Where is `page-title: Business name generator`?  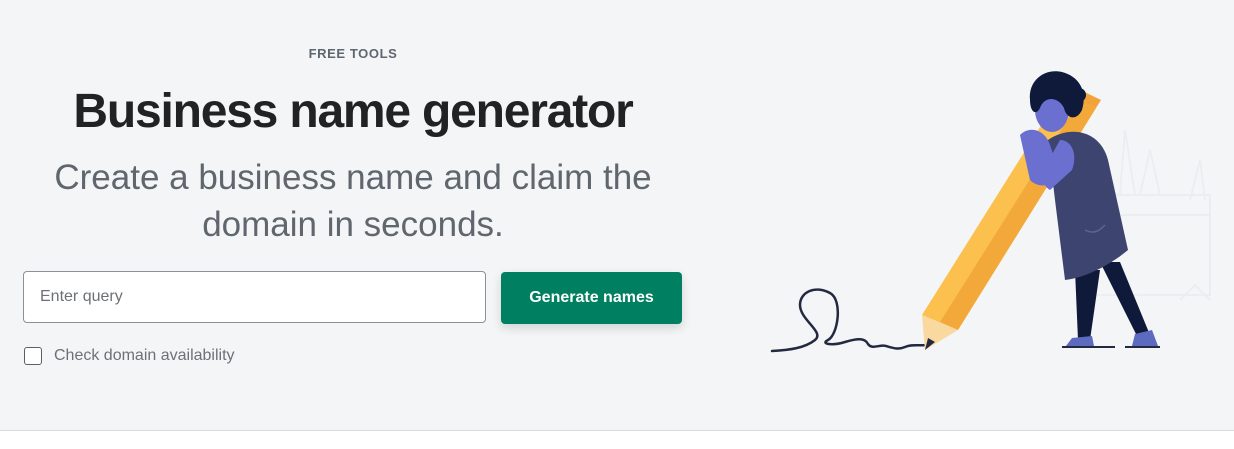 page-title: Business name generator is located at coordinates (353, 111).